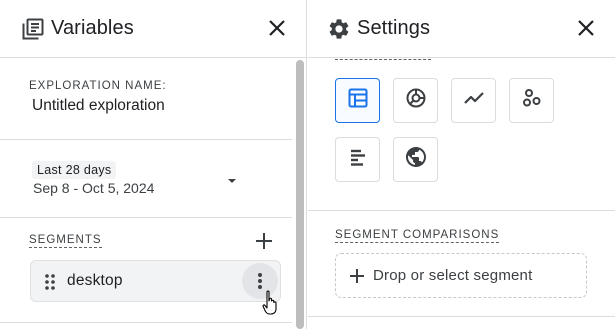 The width and height of the screenshot is (615, 329). I want to click on segment-chip: desktop, so click(155, 281).